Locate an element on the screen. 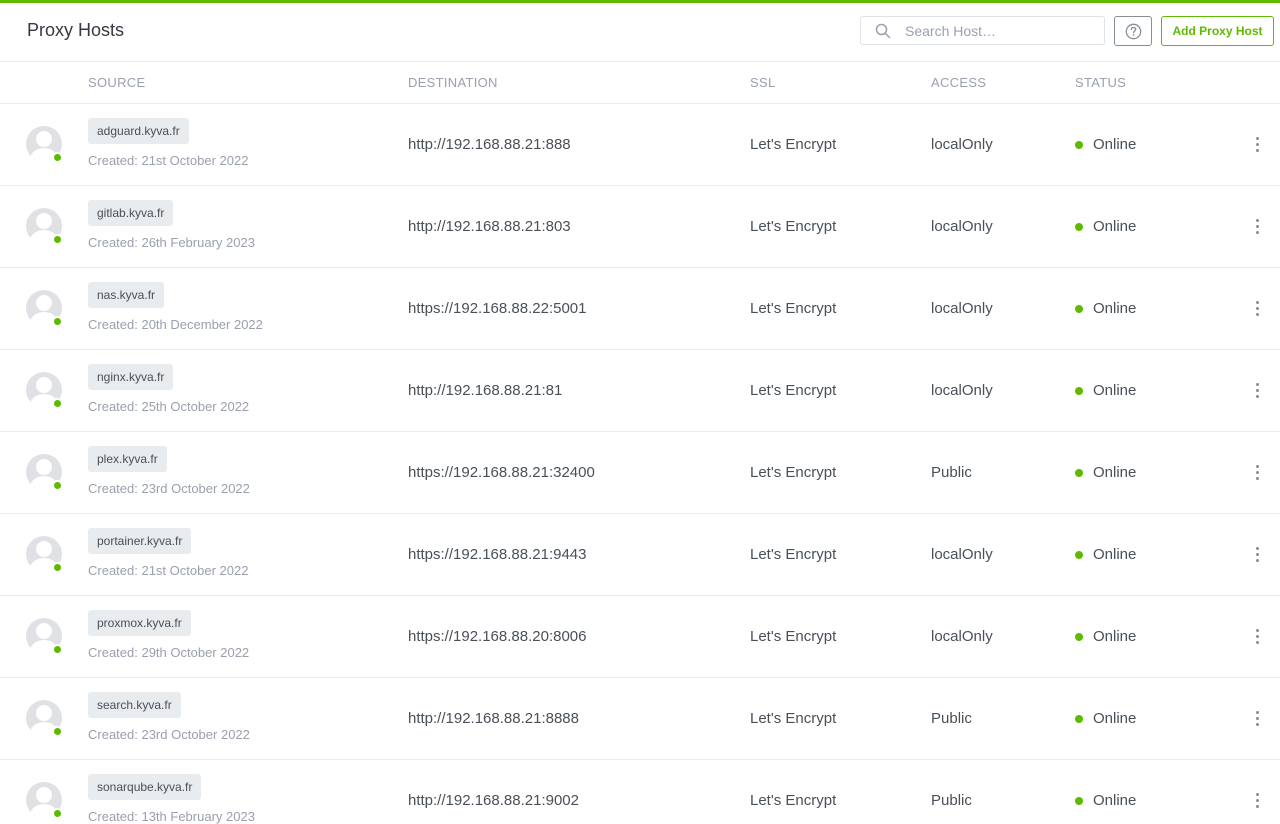  destination-cell: http://192.168.88.21:81 is located at coordinates (485, 390).